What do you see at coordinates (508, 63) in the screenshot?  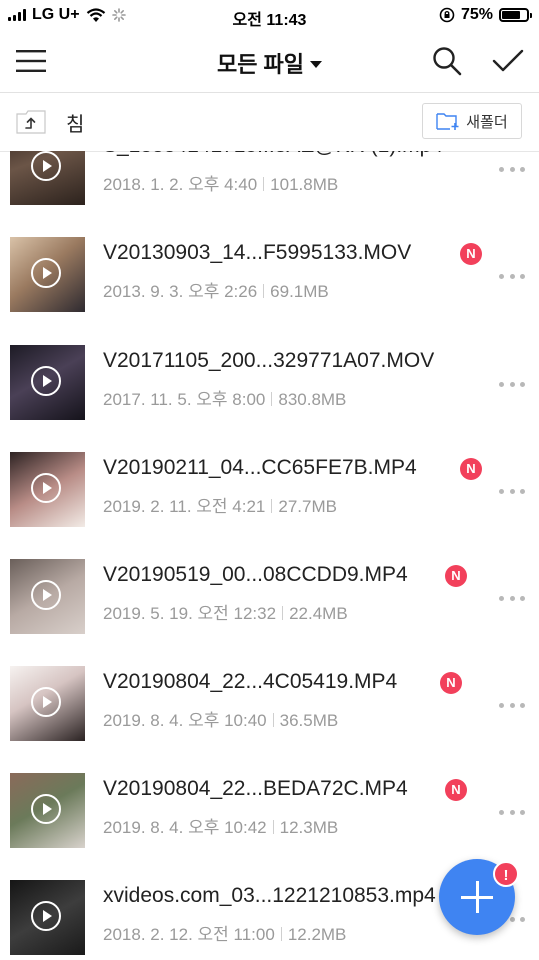 I see `select-button` at bounding box center [508, 63].